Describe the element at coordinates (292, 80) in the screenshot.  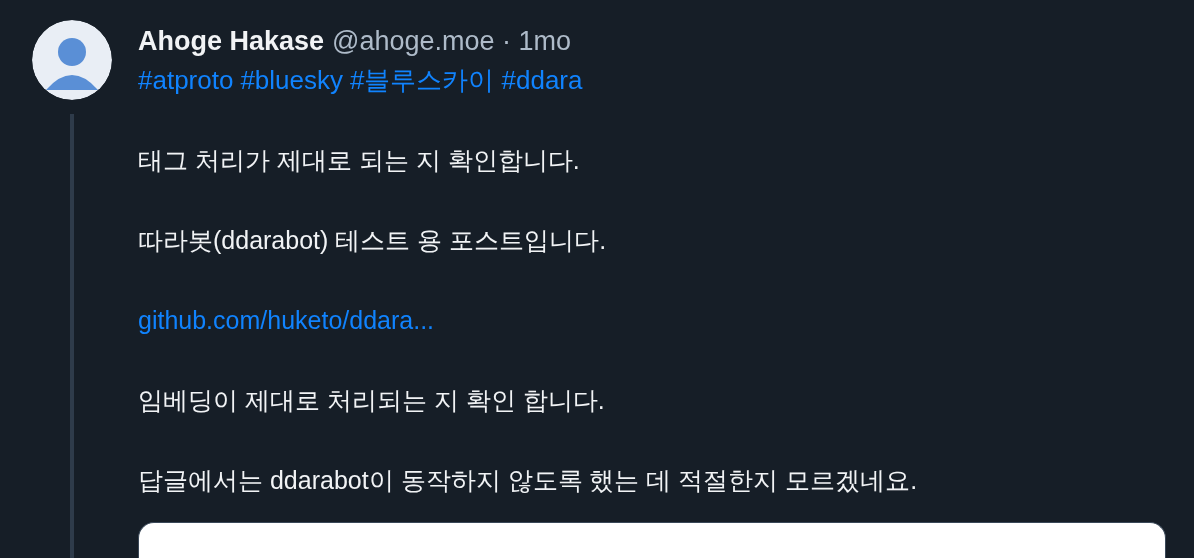
I see `hashtag-link: #bluesky` at that location.